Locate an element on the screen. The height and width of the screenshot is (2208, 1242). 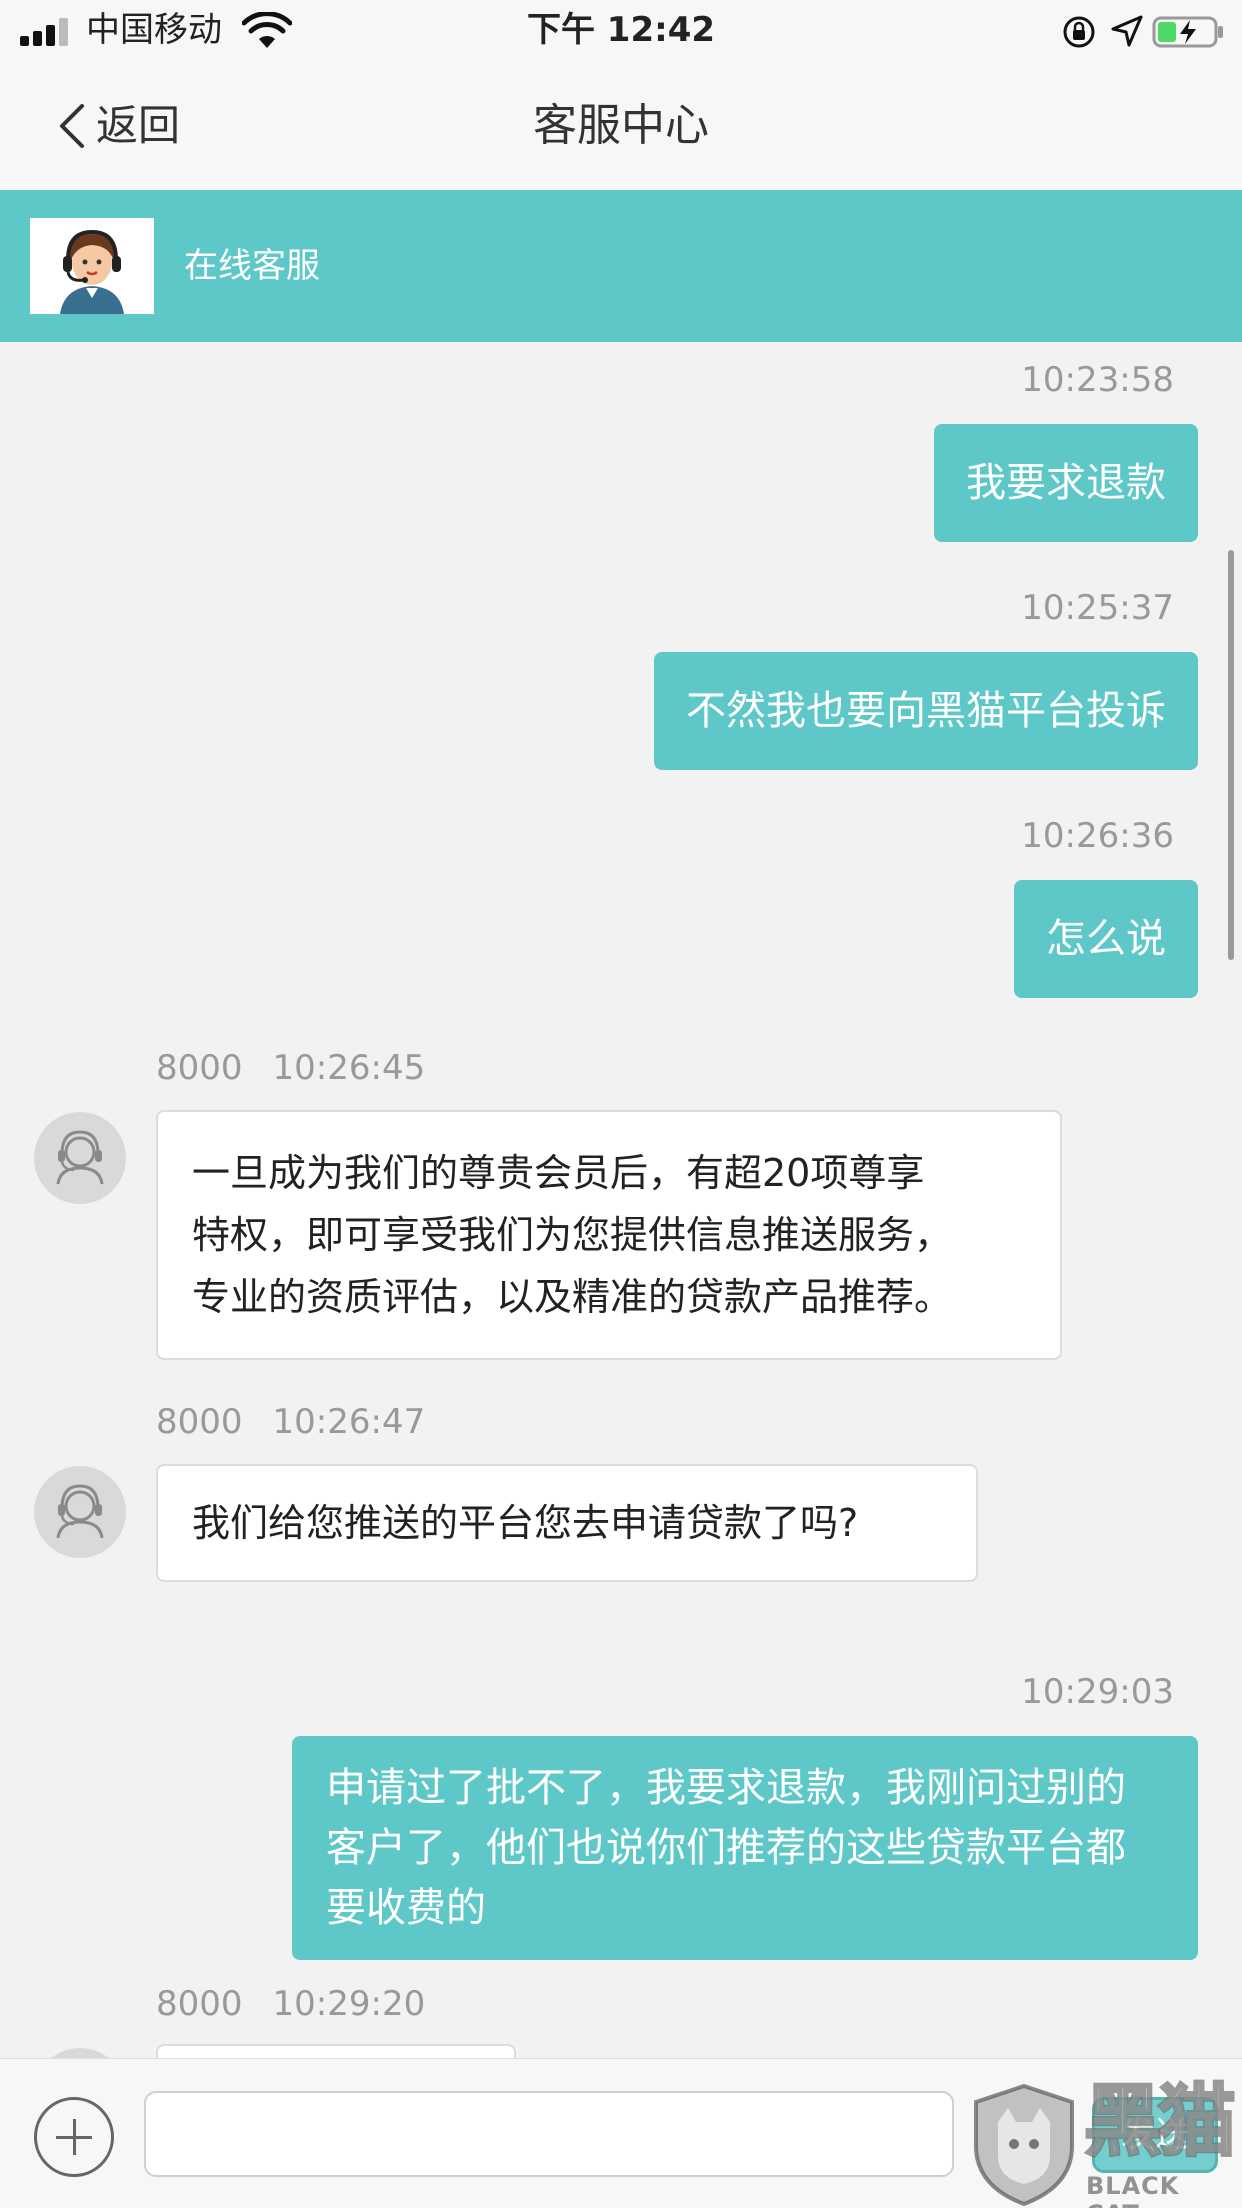
agent-name: 在线客服 is located at coordinates (252, 266).